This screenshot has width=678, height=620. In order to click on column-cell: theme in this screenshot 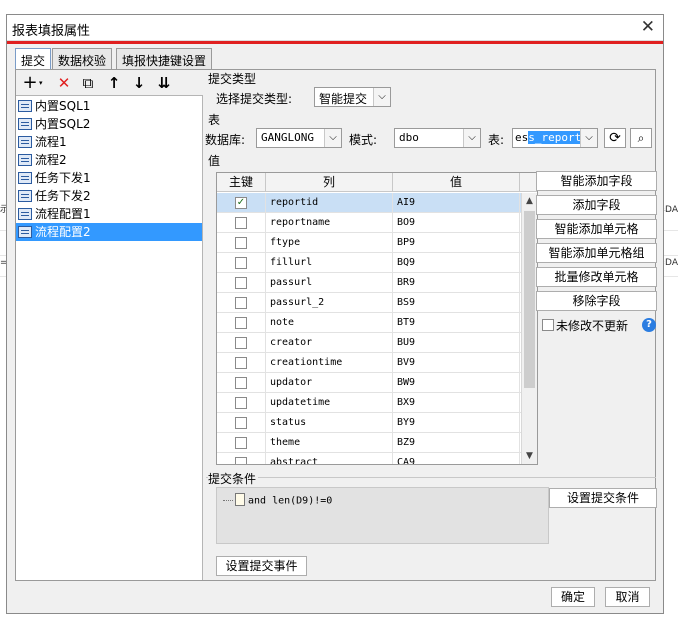, I will do `click(329, 443)`.